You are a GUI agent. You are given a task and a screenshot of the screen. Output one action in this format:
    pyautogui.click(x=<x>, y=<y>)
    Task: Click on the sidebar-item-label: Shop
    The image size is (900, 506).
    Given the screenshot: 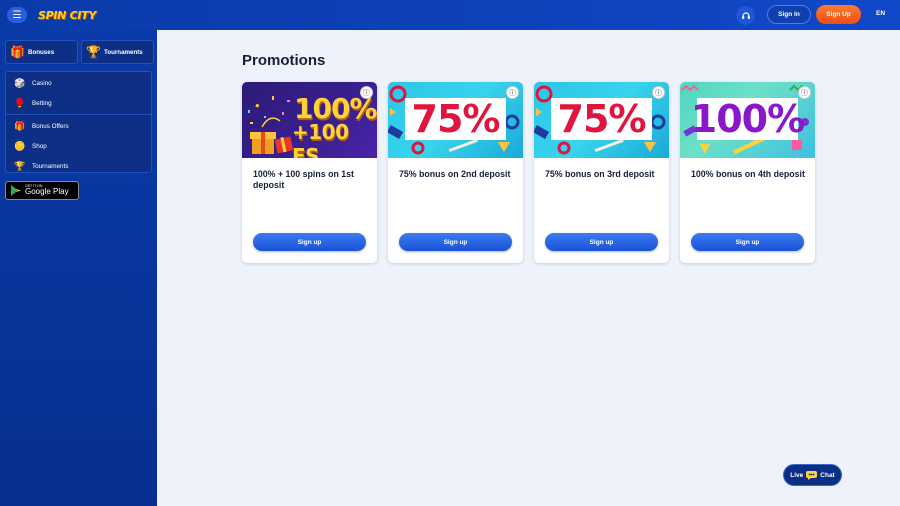 What is the action you would take?
    pyautogui.click(x=39, y=146)
    